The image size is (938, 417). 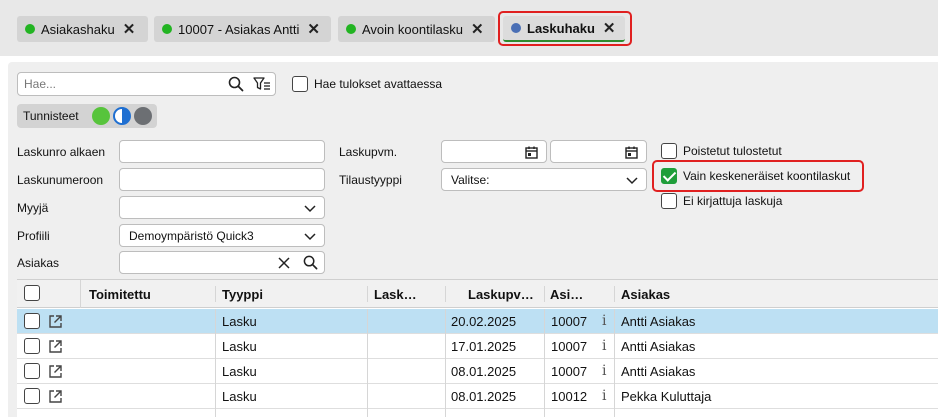 What do you see at coordinates (222, 207) in the screenshot?
I see `seller-select` at bounding box center [222, 207].